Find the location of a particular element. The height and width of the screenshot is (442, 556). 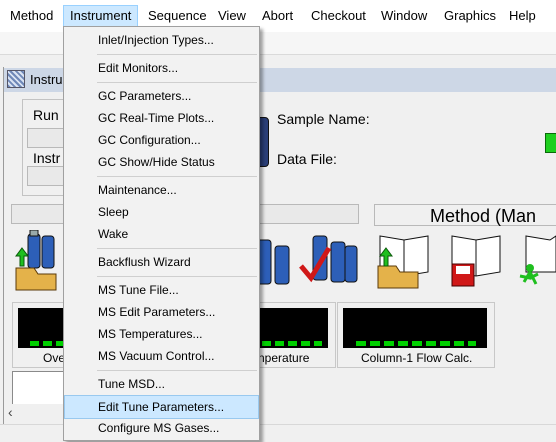

menu-abort: Abort is located at coordinates (277, 16).